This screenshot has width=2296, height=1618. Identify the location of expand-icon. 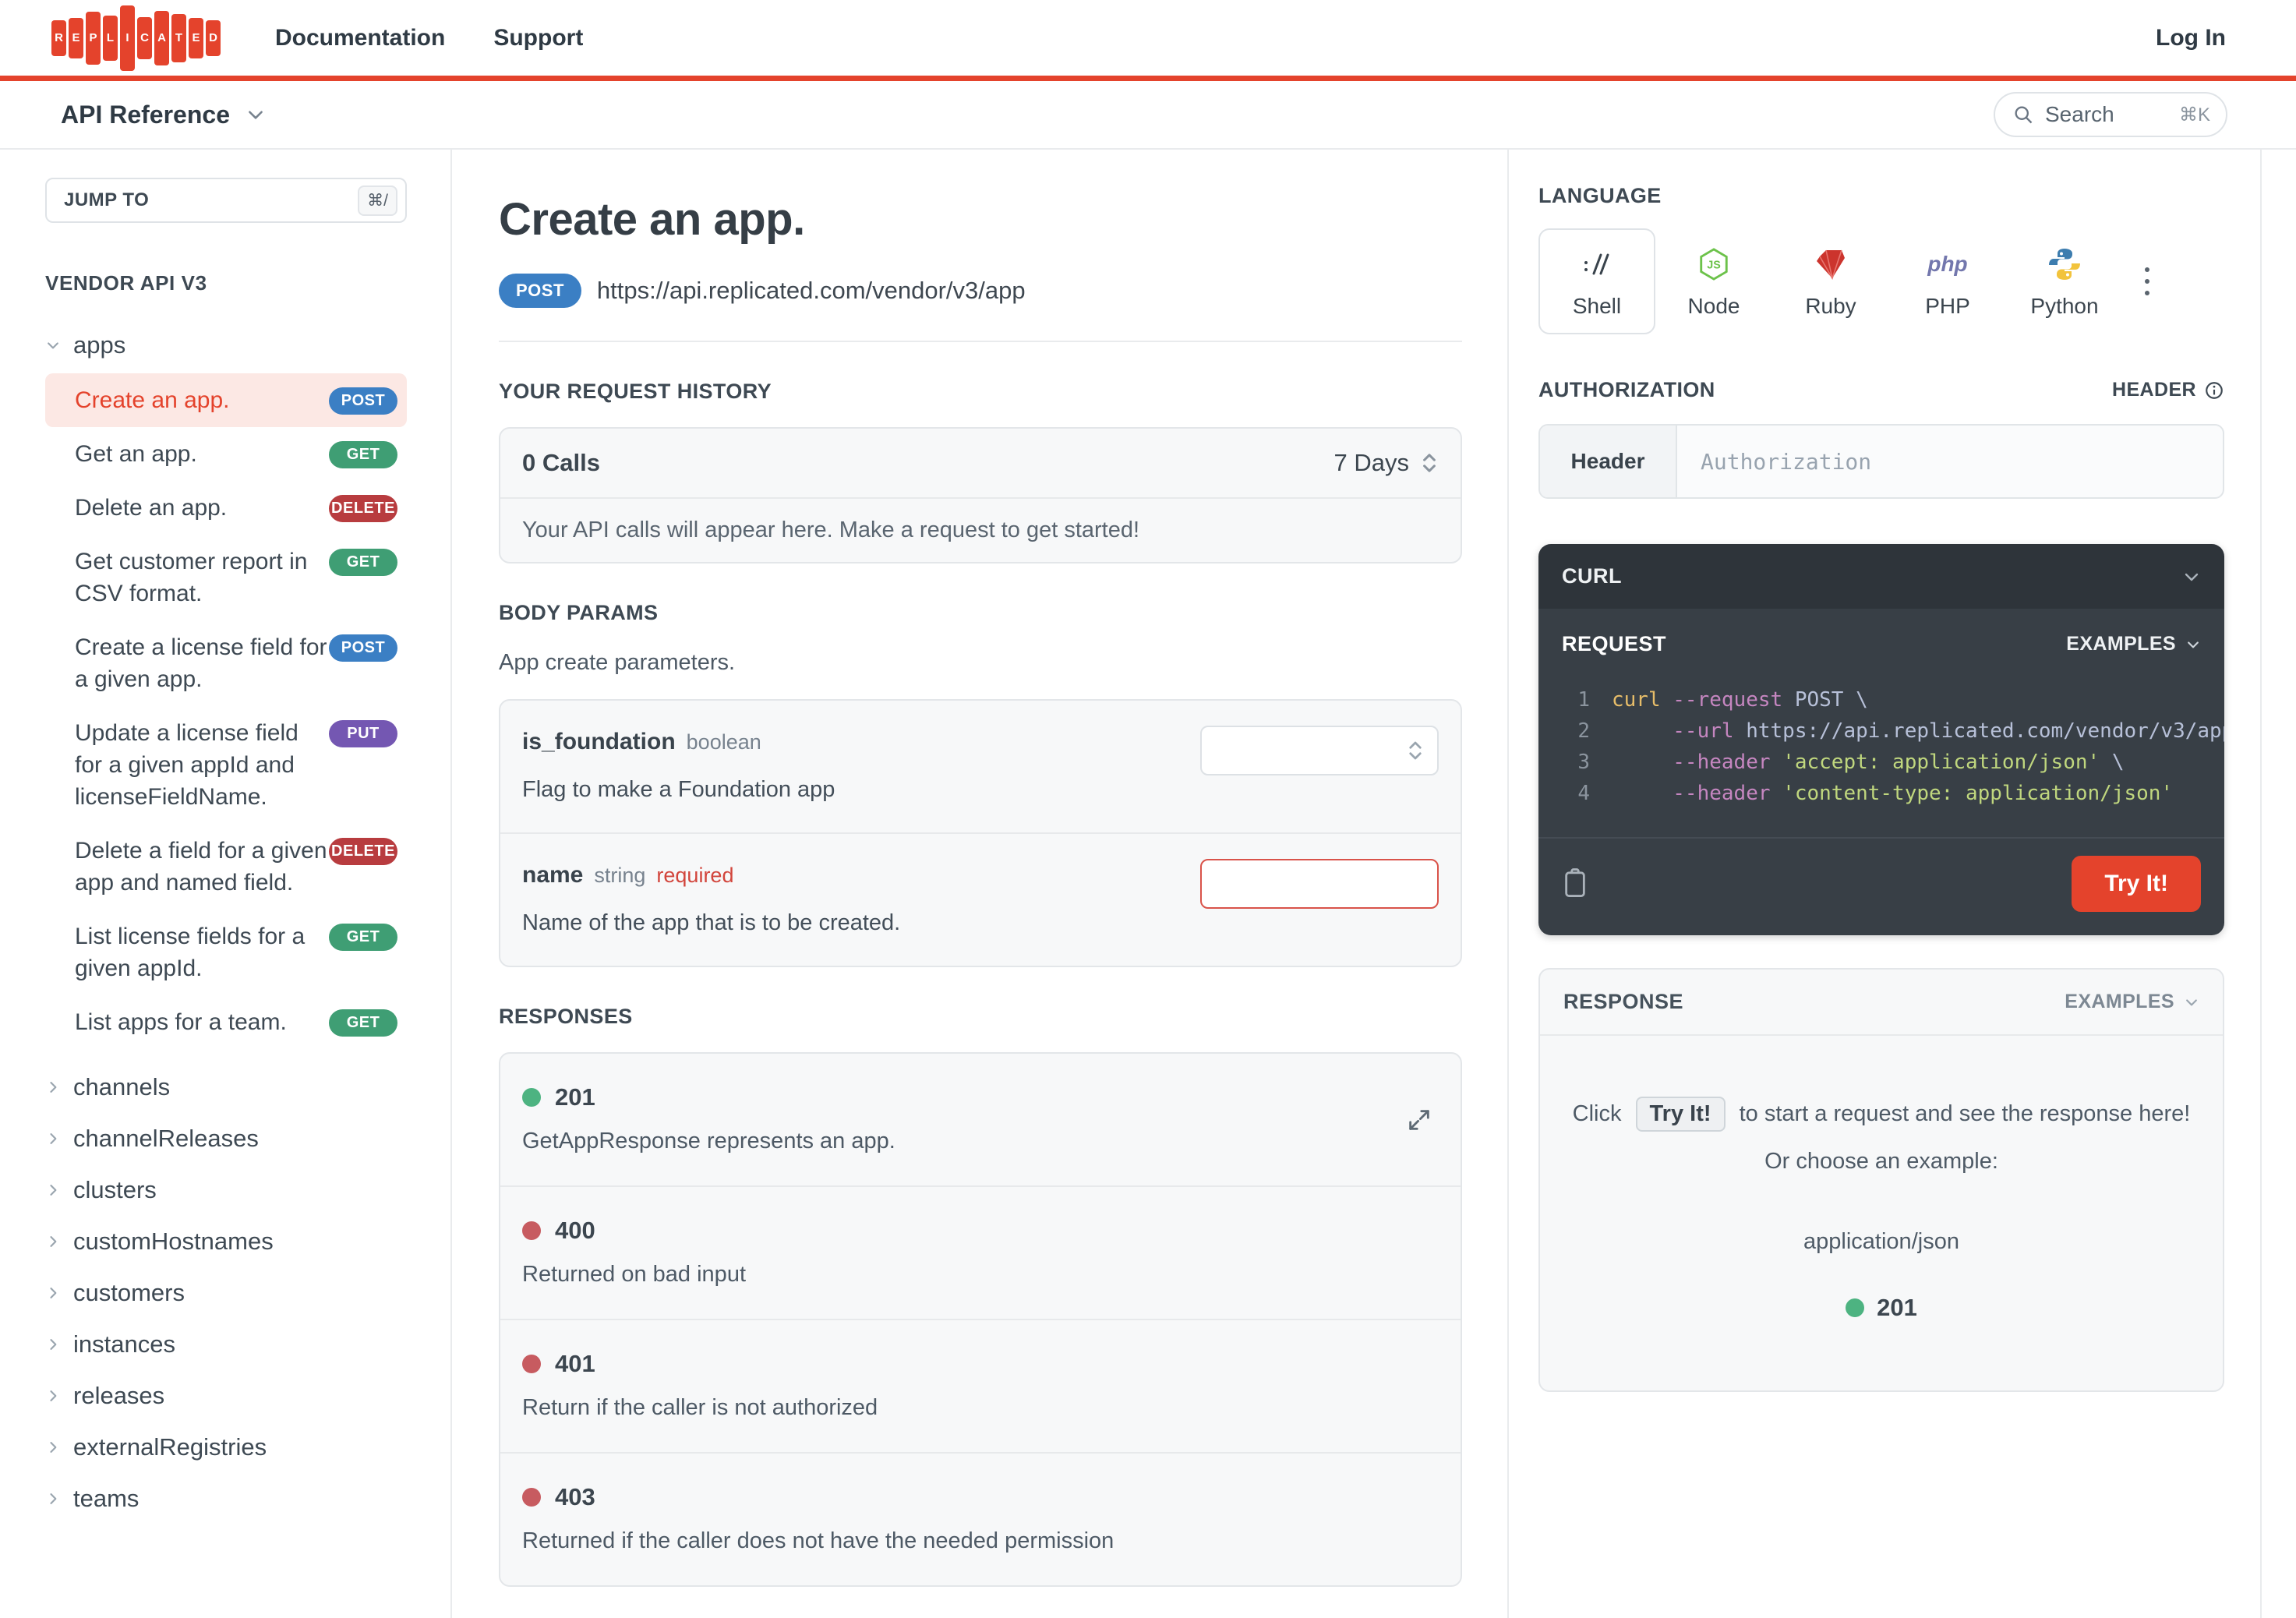
(1419, 1120).